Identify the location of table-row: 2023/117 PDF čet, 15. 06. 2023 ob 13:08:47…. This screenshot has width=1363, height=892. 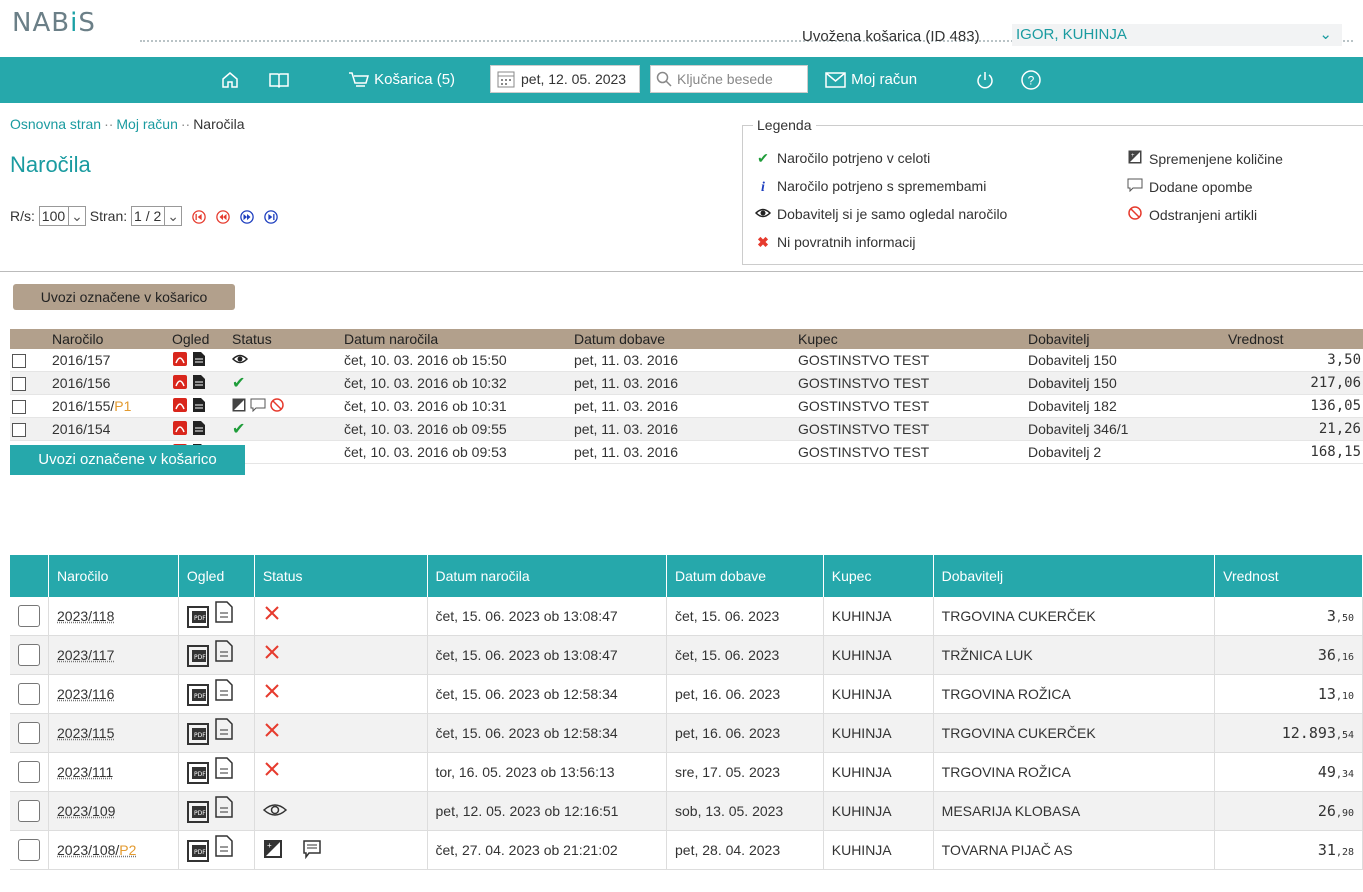
(686, 655).